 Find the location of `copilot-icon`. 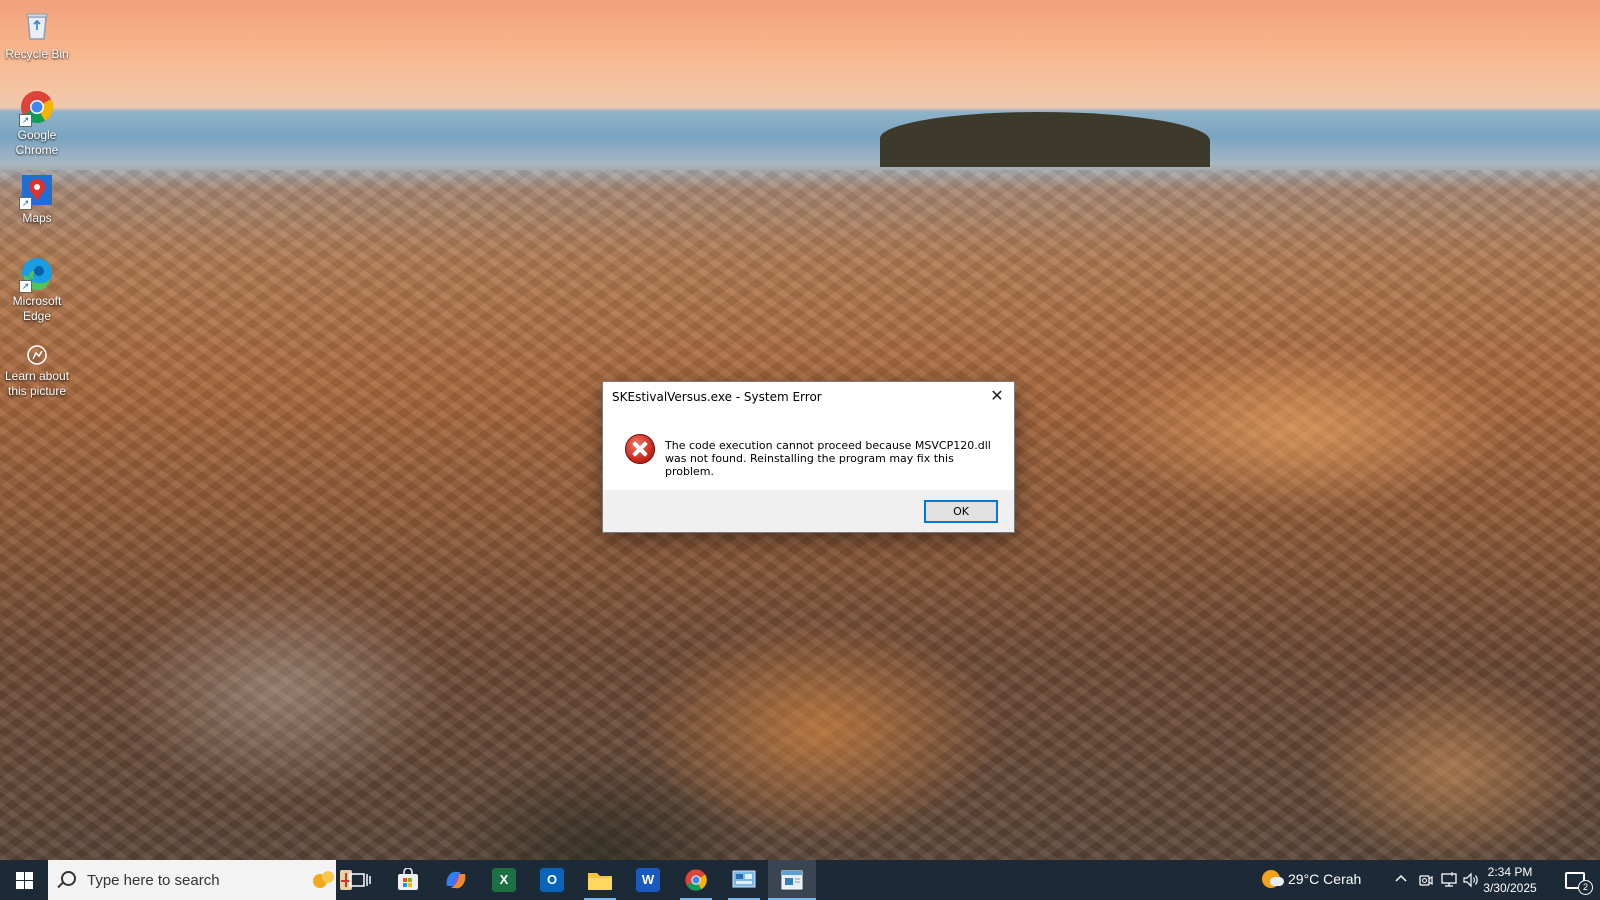

copilot-icon is located at coordinates (456, 880).